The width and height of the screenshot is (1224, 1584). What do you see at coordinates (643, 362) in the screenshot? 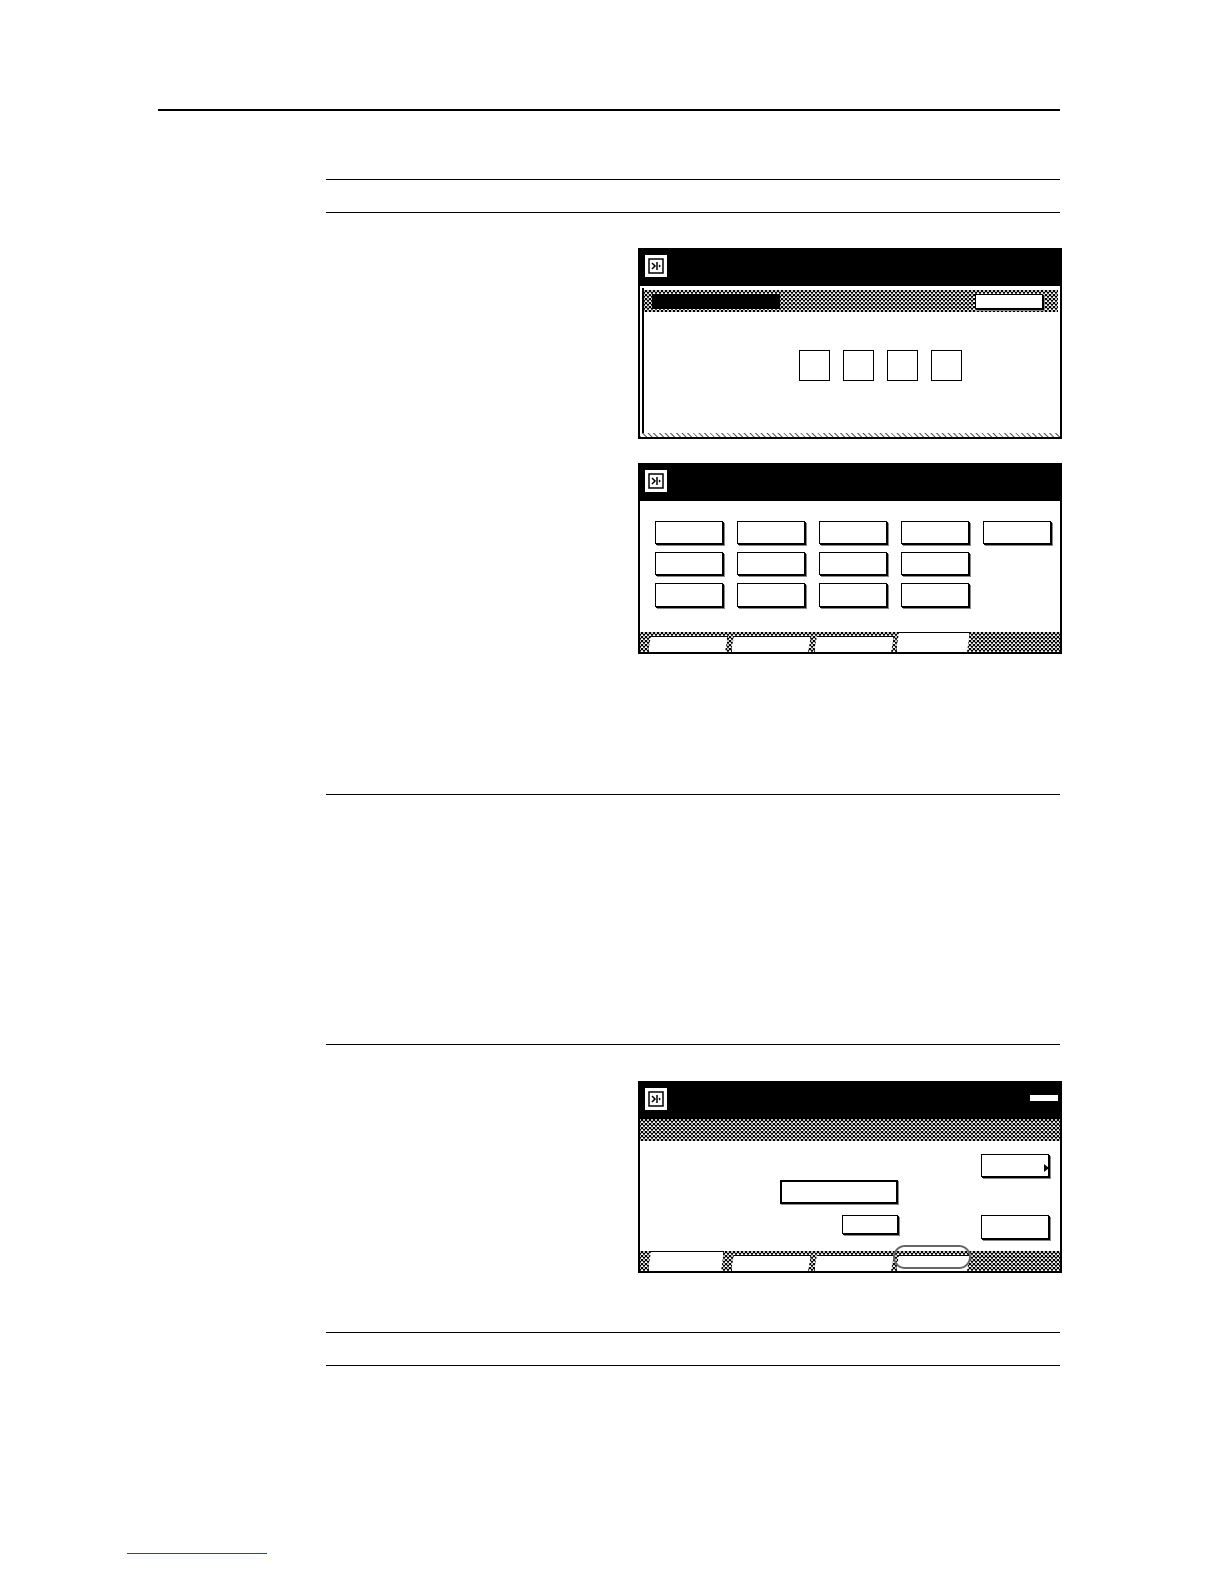
I see `code-entry-panel-border` at bounding box center [643, 362].